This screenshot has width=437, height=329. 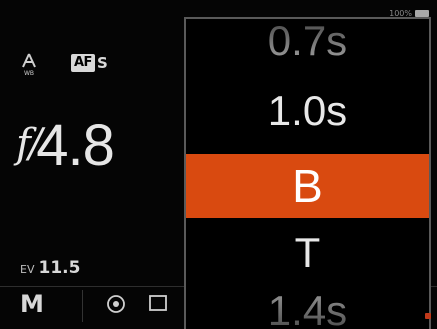 I want to click on bottom-bar-divider, so click(x=82, y=306).